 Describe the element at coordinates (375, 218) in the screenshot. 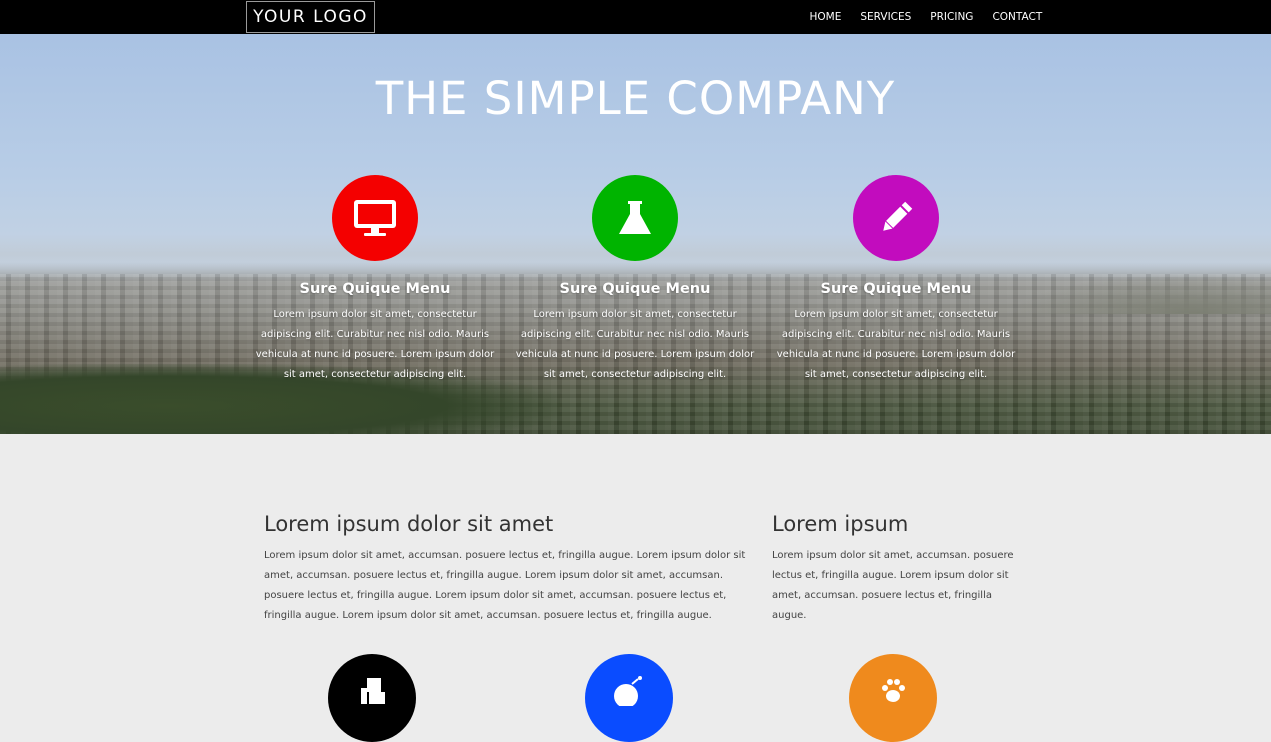

I see `monitor-icon` at that location.